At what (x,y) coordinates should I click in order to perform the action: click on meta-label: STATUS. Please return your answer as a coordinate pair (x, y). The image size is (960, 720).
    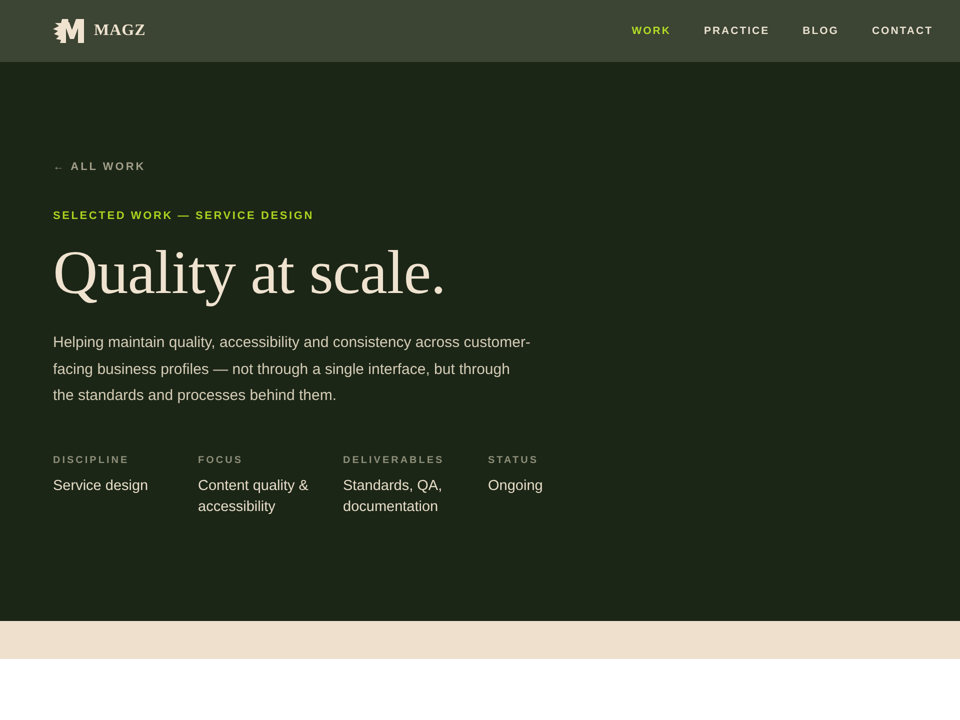
    Looking at the image, I should click on (513, 460).